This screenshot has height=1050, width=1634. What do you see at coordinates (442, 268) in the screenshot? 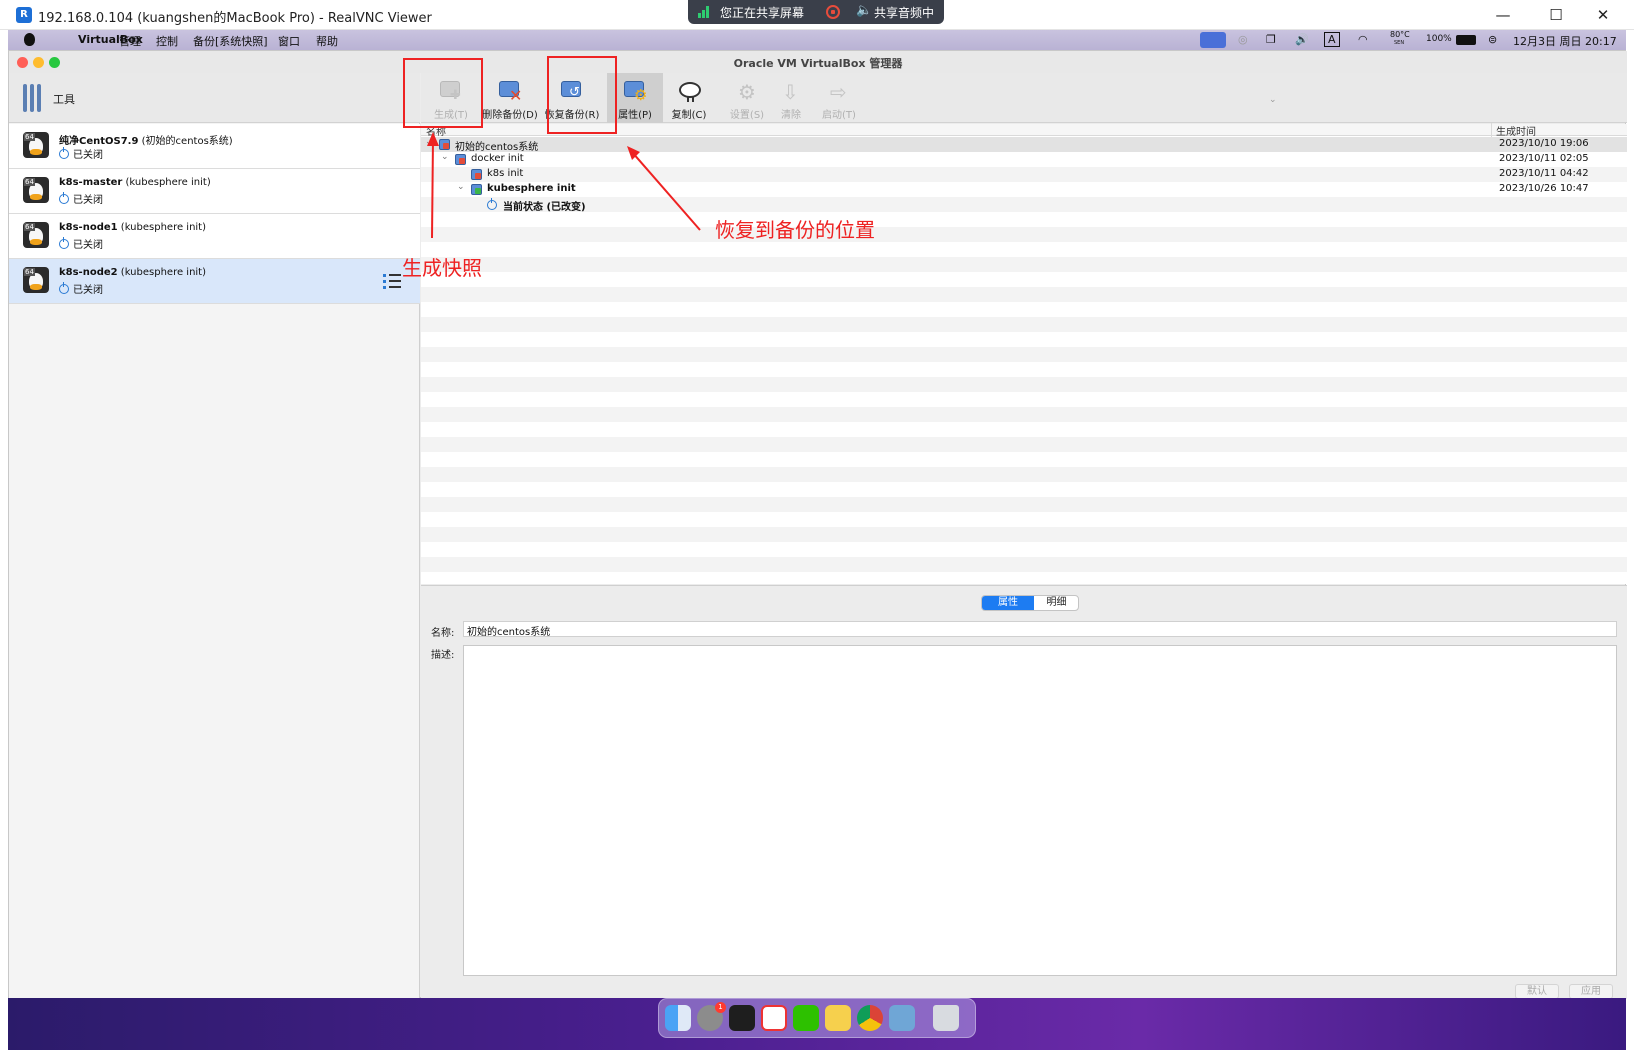
I see `annotation-take-snapshot: 生成快照` at bounding box center [442, 268].